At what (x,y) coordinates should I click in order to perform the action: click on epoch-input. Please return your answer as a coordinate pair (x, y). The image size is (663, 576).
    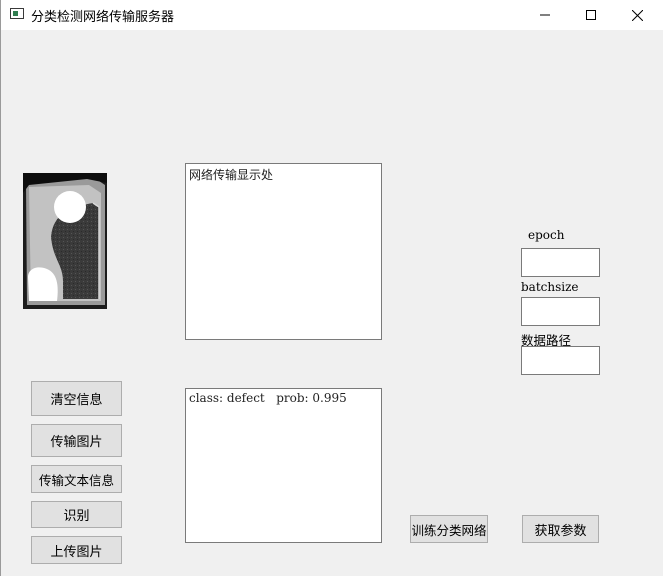
    Looking at the image, I should click on (560, 262).